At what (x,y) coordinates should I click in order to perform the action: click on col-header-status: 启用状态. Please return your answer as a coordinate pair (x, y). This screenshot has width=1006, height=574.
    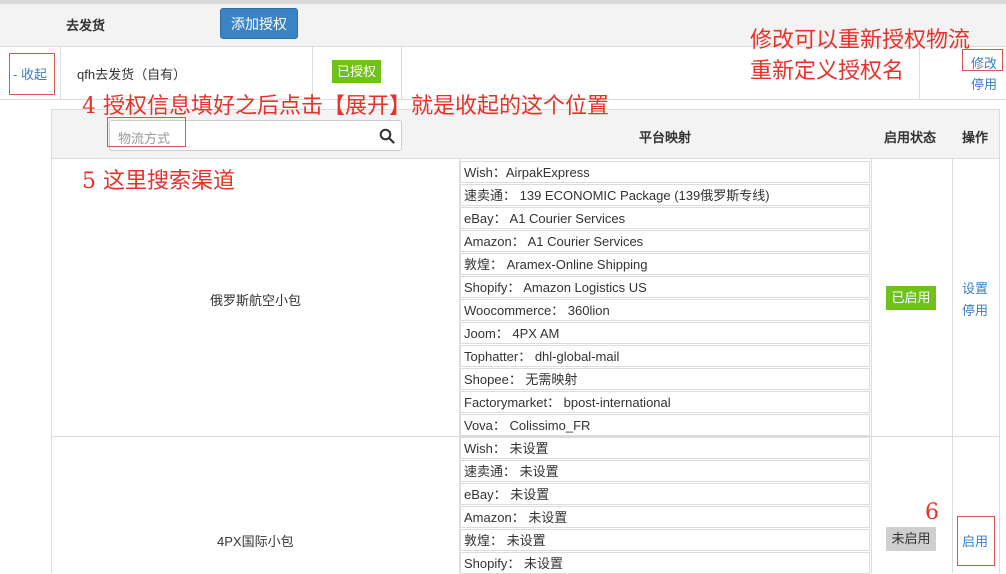
    Looking at the image, I should click on (910, 137).